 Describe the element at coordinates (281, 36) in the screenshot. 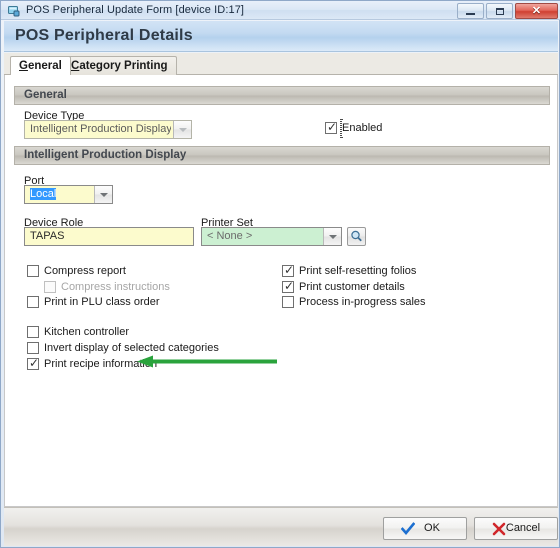

I see `page-header-banner: POS Peripheral Details` at that location.